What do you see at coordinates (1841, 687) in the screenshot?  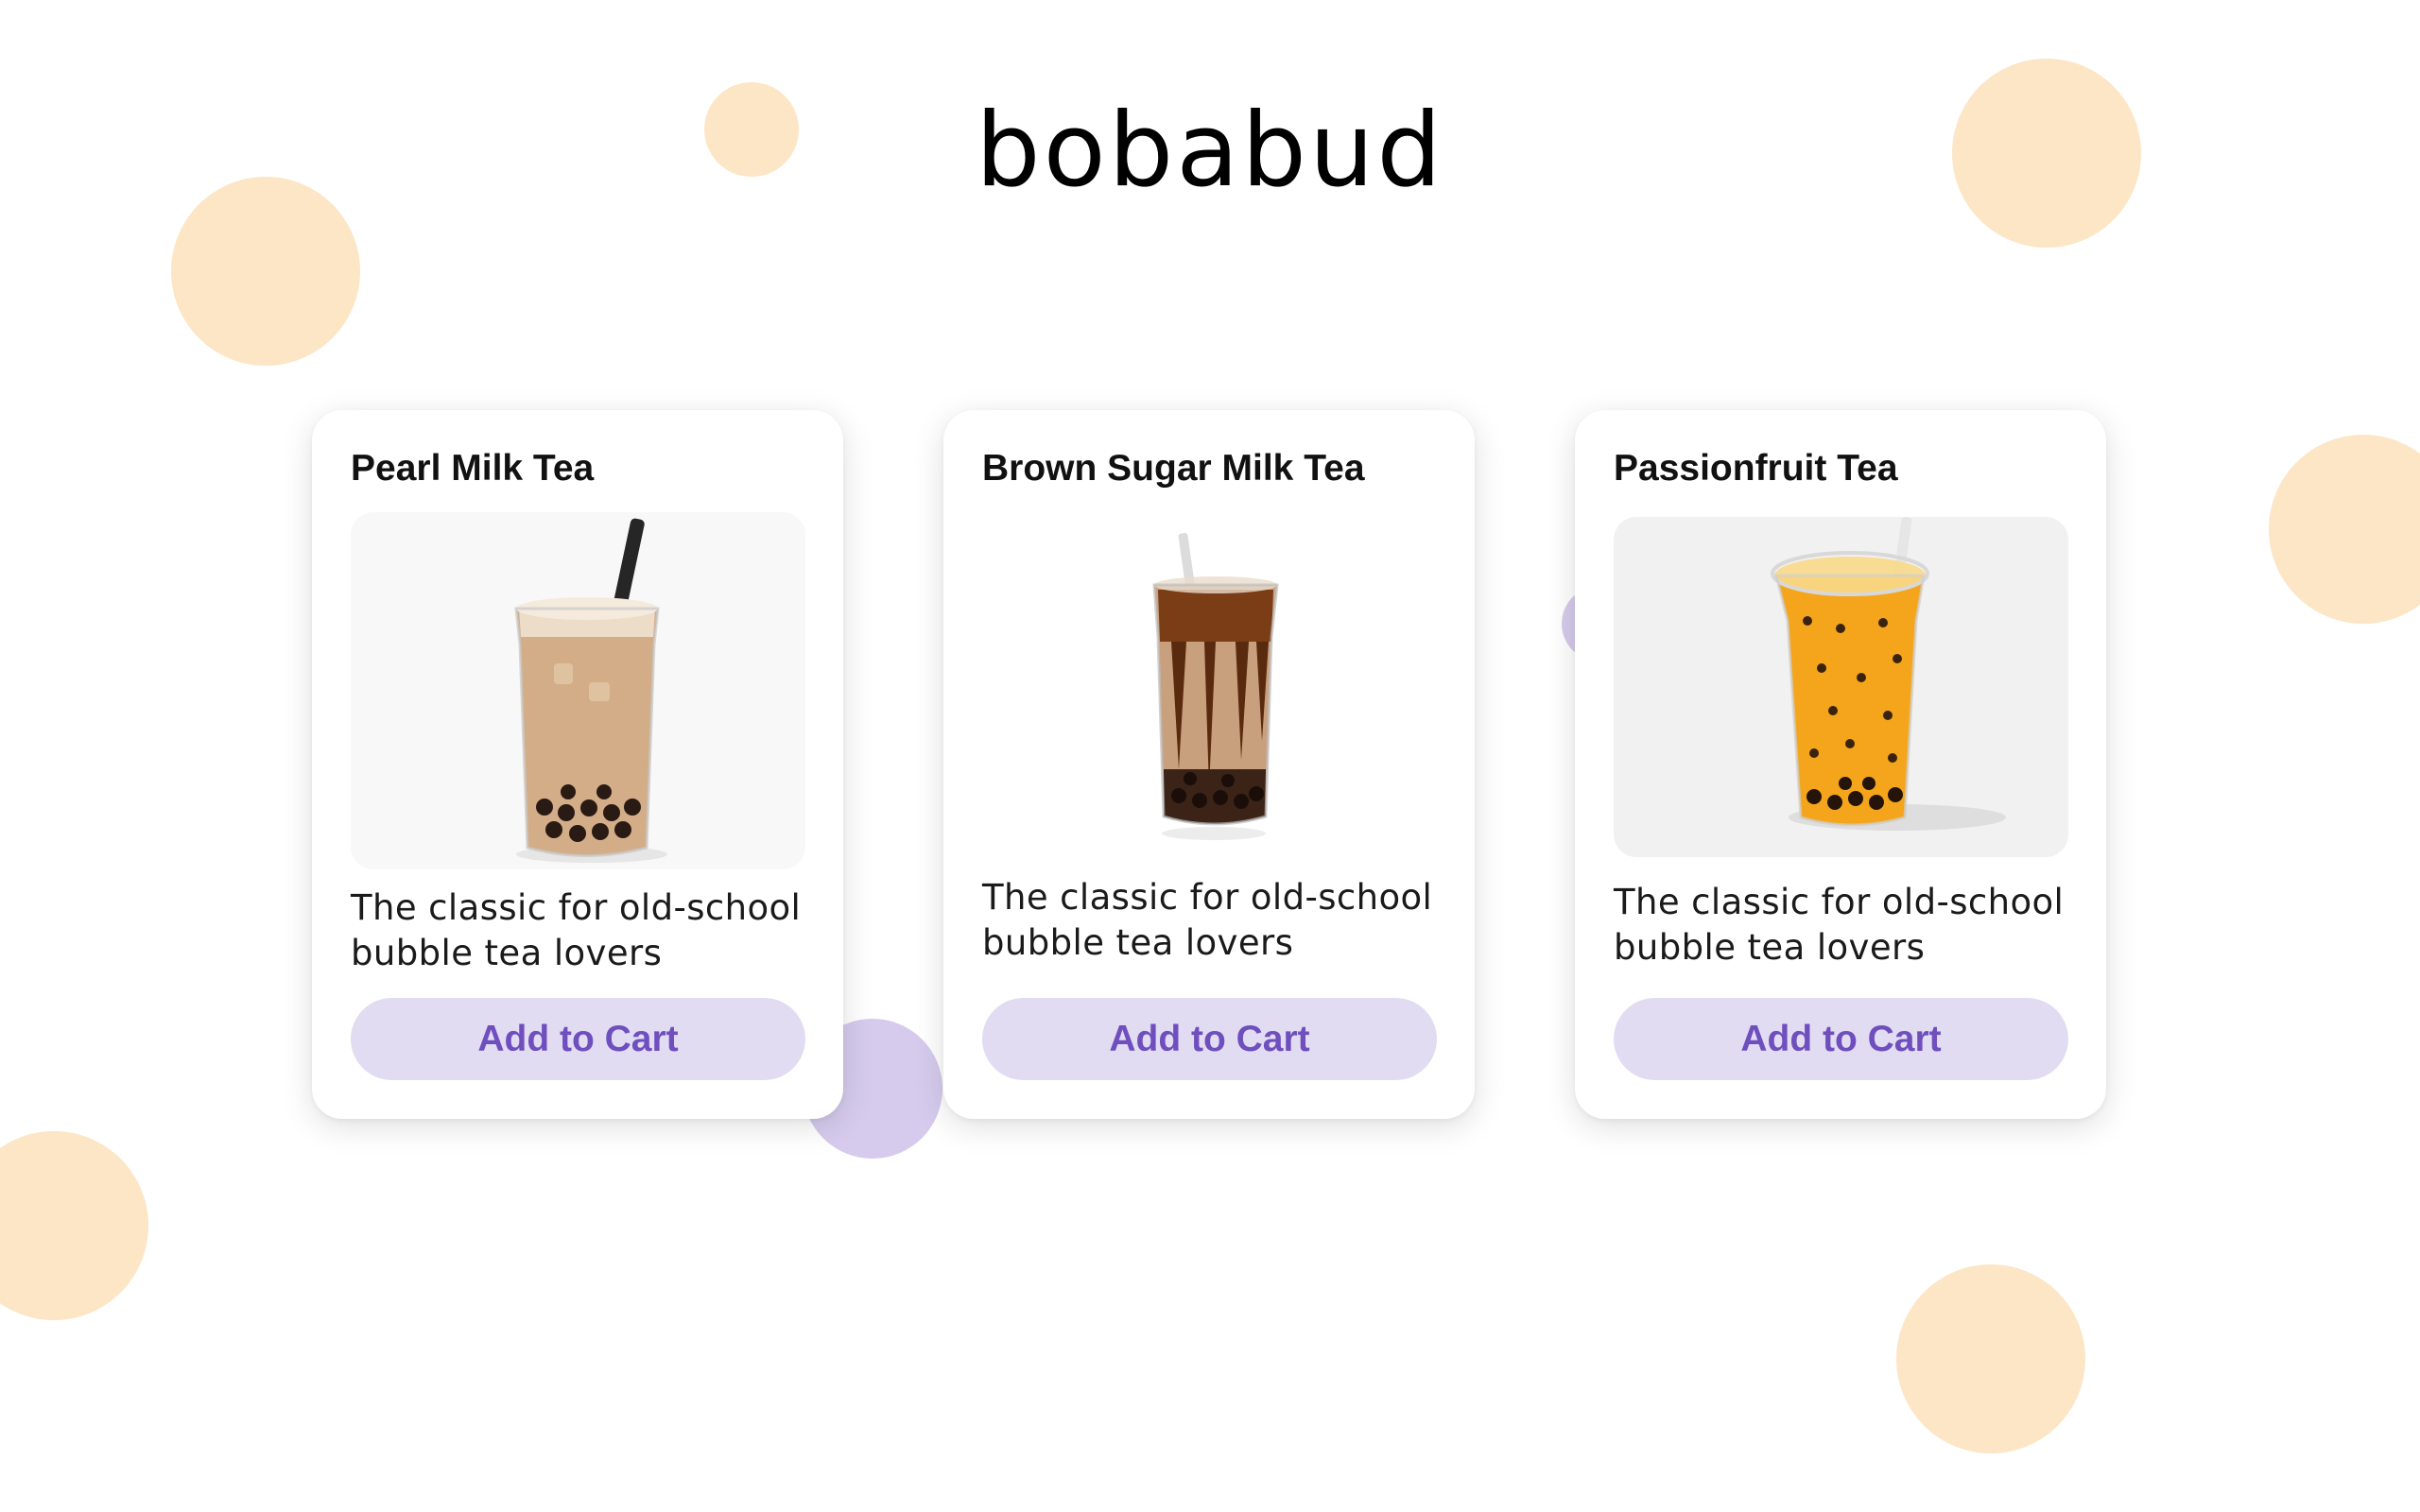 I see `passionfruit-tea-image` at bounding box center [1841, 687].